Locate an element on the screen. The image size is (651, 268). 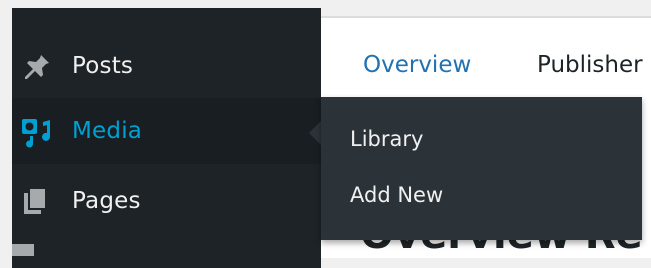
sidebar-item-label: Media is located at coordinates (107, 131).